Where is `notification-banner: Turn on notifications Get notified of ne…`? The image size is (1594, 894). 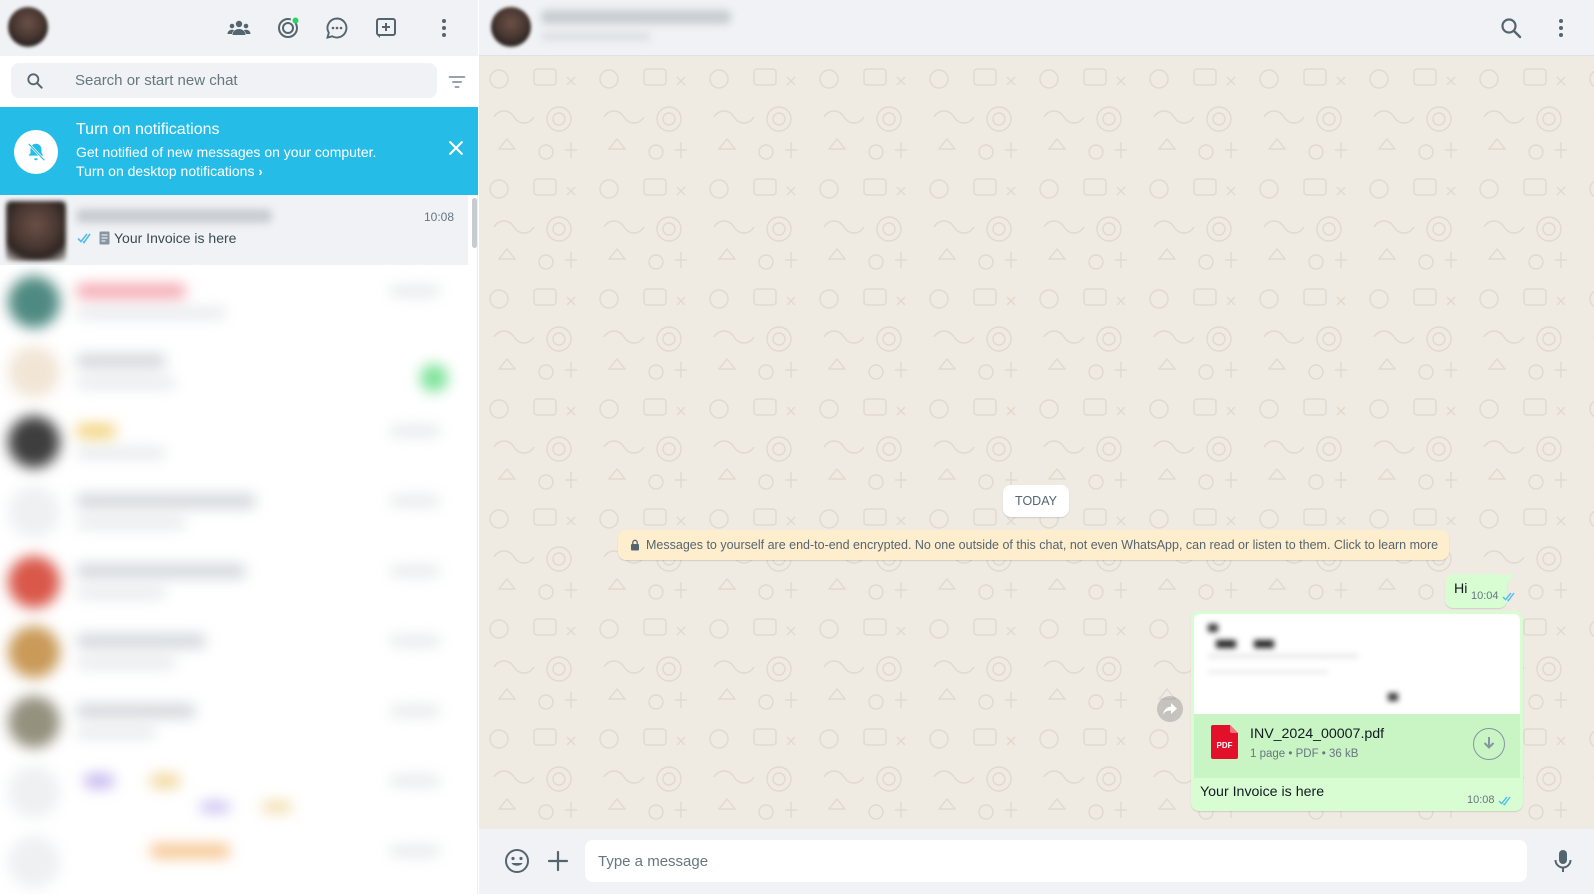
notification-banner: Turn on notifications Get notified of ne… is located at coordinates (239, 151).